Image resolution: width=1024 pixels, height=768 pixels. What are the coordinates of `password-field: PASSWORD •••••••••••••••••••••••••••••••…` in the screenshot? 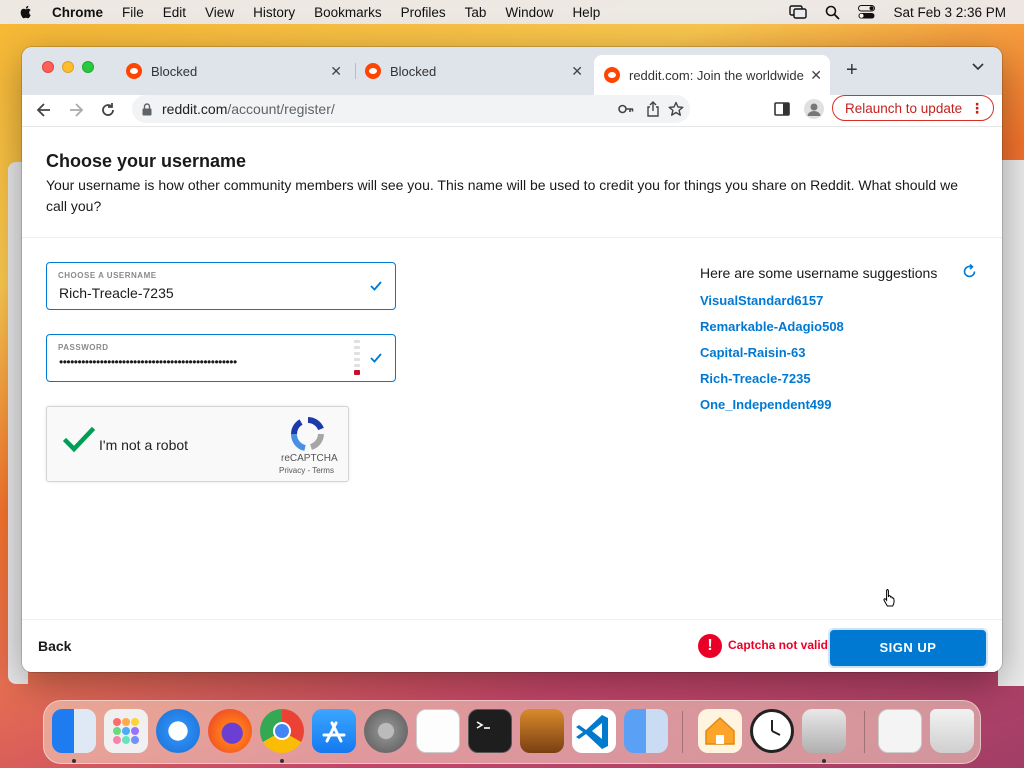 It's located at (221, 358).